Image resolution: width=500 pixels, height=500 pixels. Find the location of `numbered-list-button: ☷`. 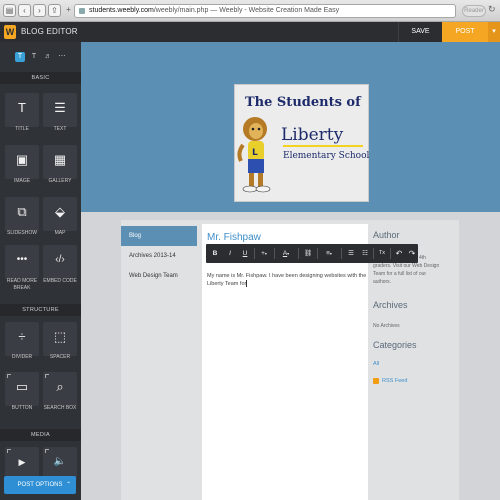

numbered-list-button: ☷ is located at coordinates (365, 253).